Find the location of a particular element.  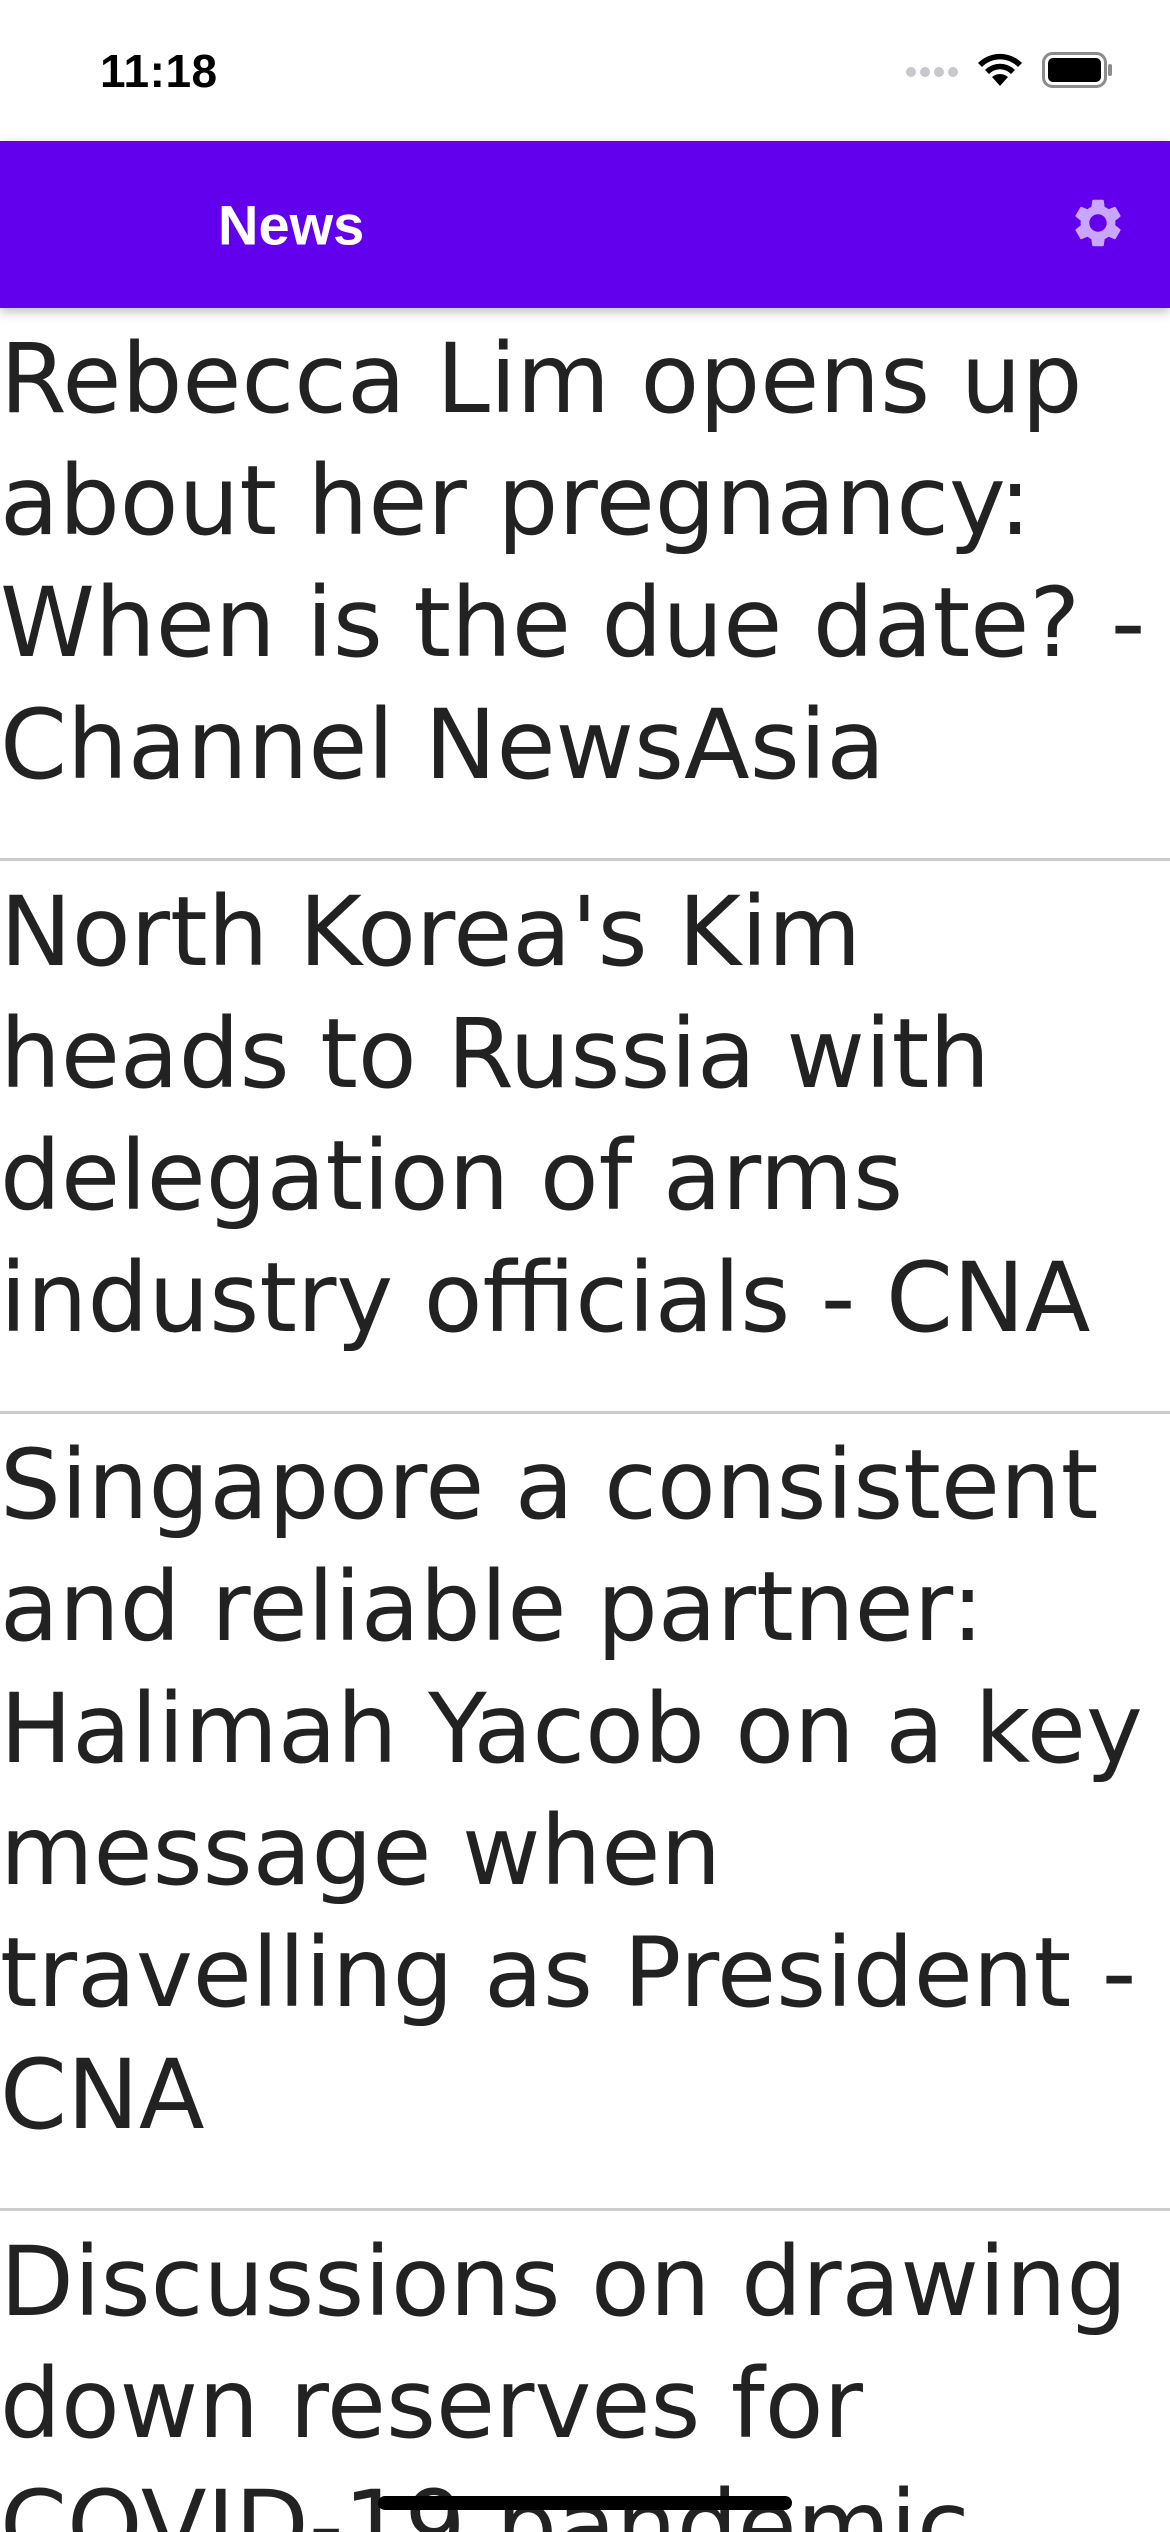

wifi-icon is located at coordinates (1000, 72).